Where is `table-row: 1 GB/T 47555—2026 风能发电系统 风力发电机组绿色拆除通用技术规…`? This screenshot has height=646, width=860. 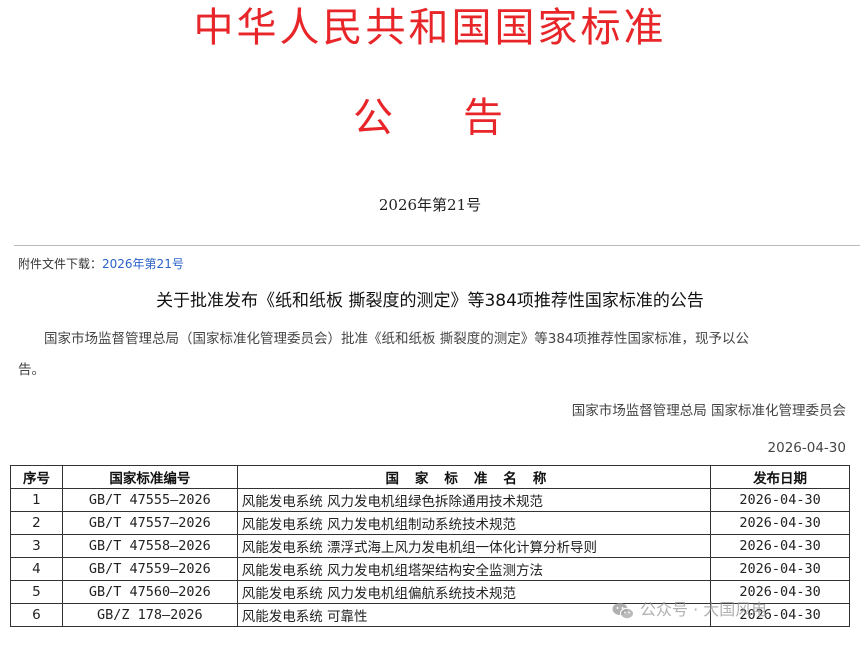 table-row: 1 GB/T 47555—2026 风能发电系统 风力发电机组绿色拆除通用技术规… is located at coordinates (430, 500).